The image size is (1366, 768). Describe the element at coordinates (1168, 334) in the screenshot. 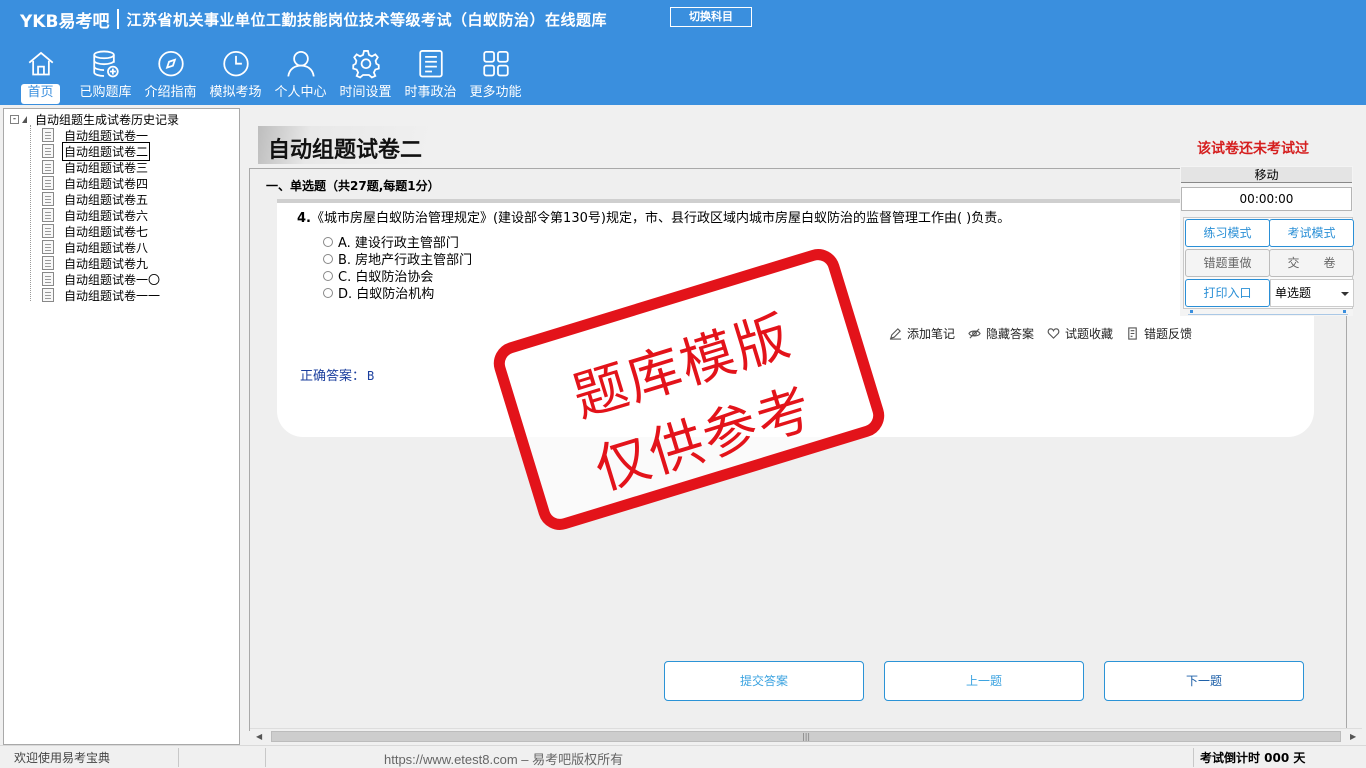

I see `tool-label: 错题反馈` at that location.